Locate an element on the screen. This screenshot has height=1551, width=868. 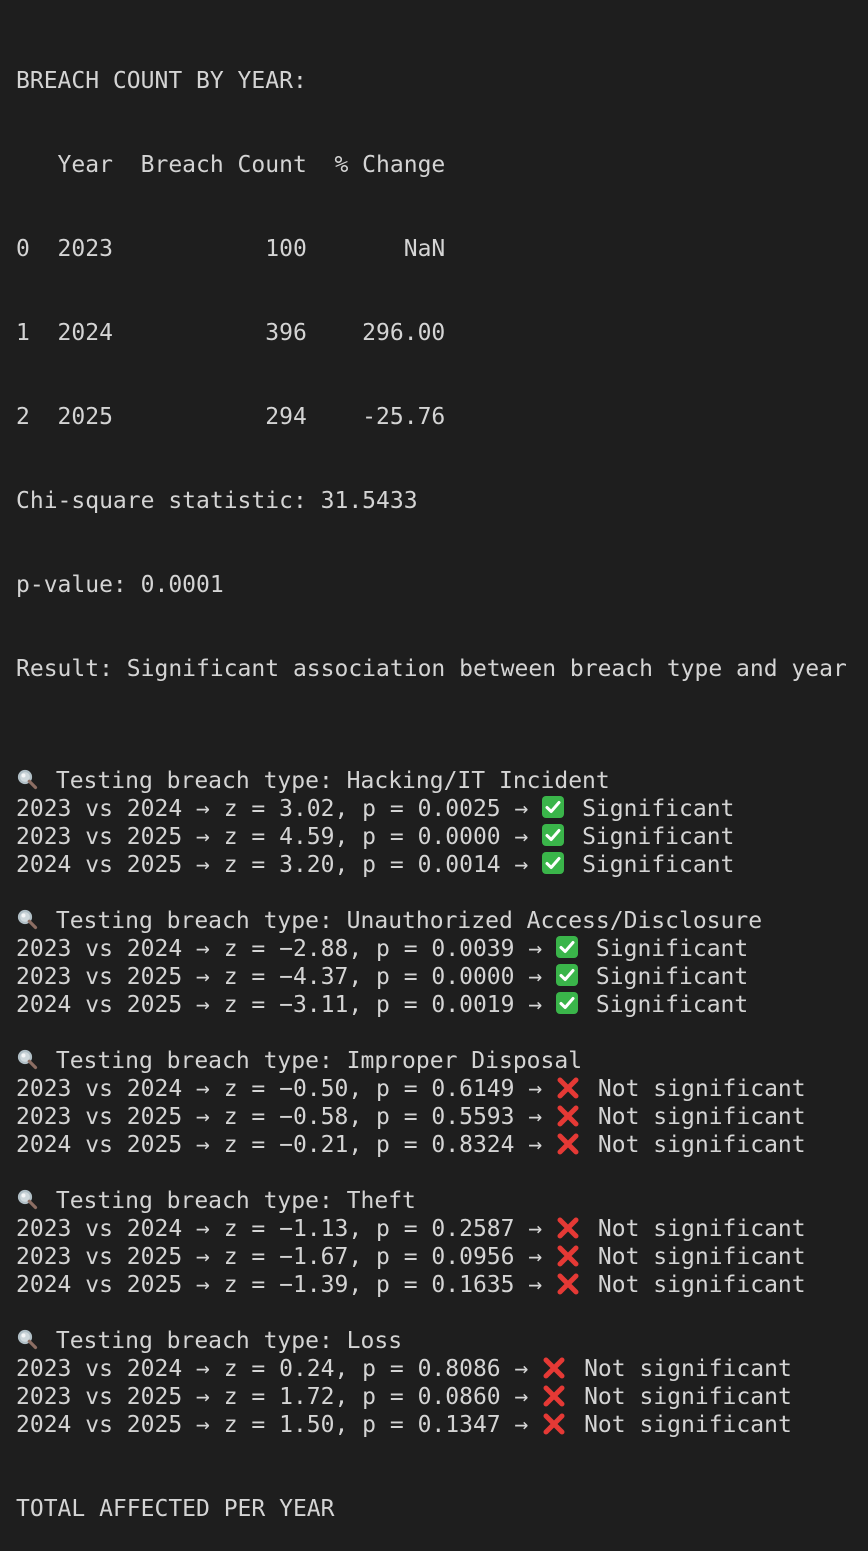
test-result-text: 2023 vs 2024 → z = 0.24, p = 0.8086 → is located at coordinates (272, 1369).